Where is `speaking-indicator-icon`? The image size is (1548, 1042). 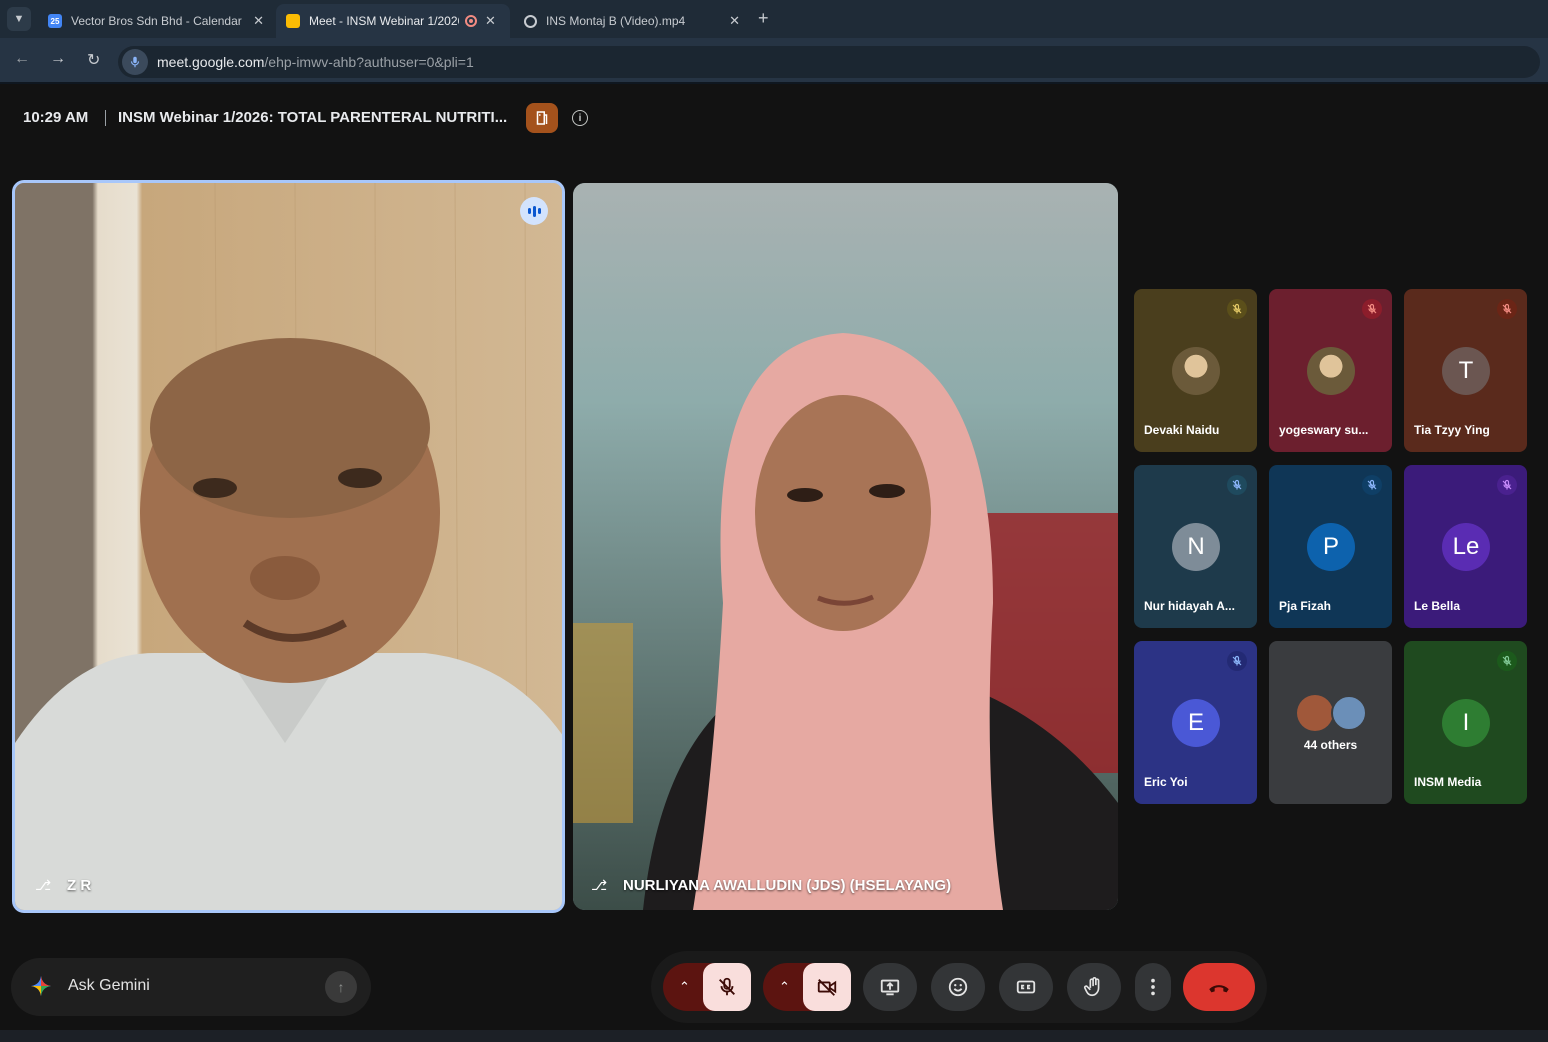 speaking-indicator-icon is located at coordinates (534, 211).